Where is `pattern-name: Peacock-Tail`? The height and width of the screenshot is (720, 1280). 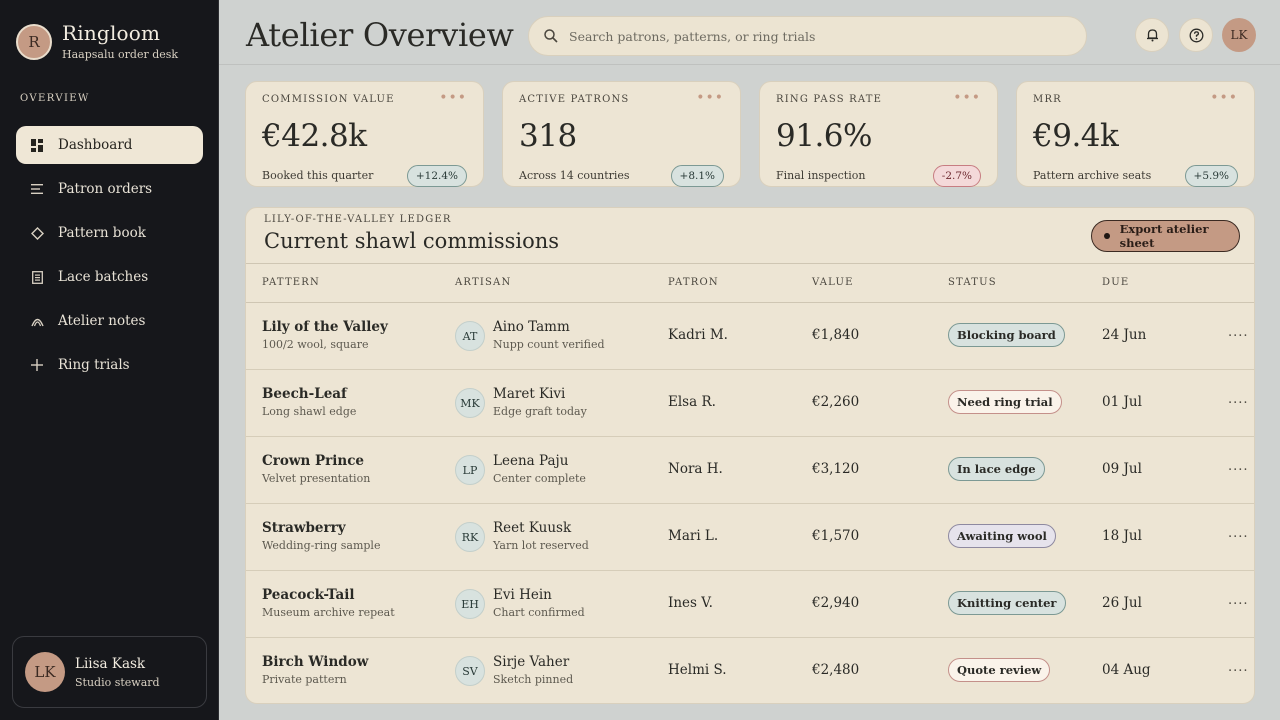
pattern-name: Peacock-Tail is located at coordinates (308, 595).